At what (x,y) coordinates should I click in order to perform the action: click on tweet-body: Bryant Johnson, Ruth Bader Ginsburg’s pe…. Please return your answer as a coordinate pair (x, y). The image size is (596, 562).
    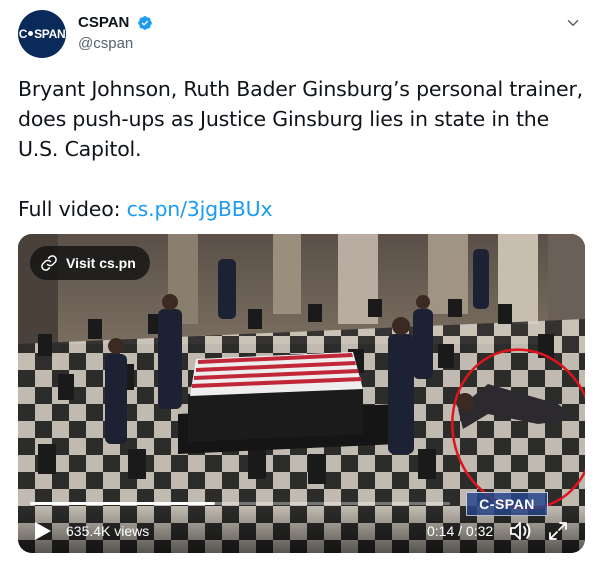
    Looking at the image, I should click on (300, 119).